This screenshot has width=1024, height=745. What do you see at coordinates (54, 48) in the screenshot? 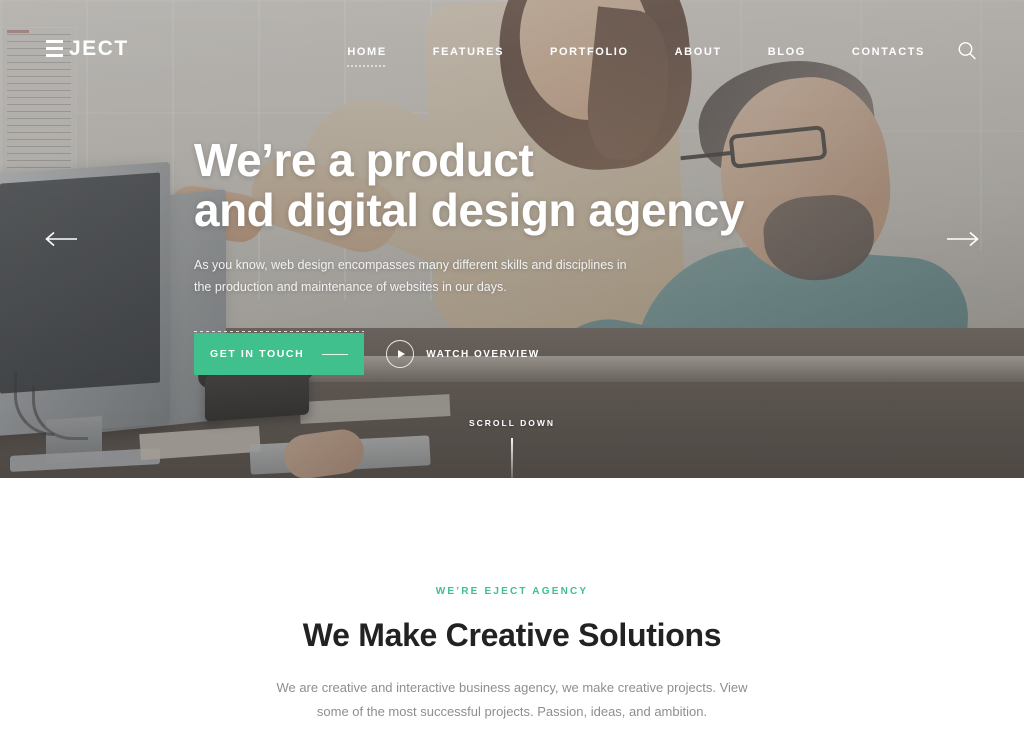
I see `logo-e-mark-icon` at bounding box center [54, 48].